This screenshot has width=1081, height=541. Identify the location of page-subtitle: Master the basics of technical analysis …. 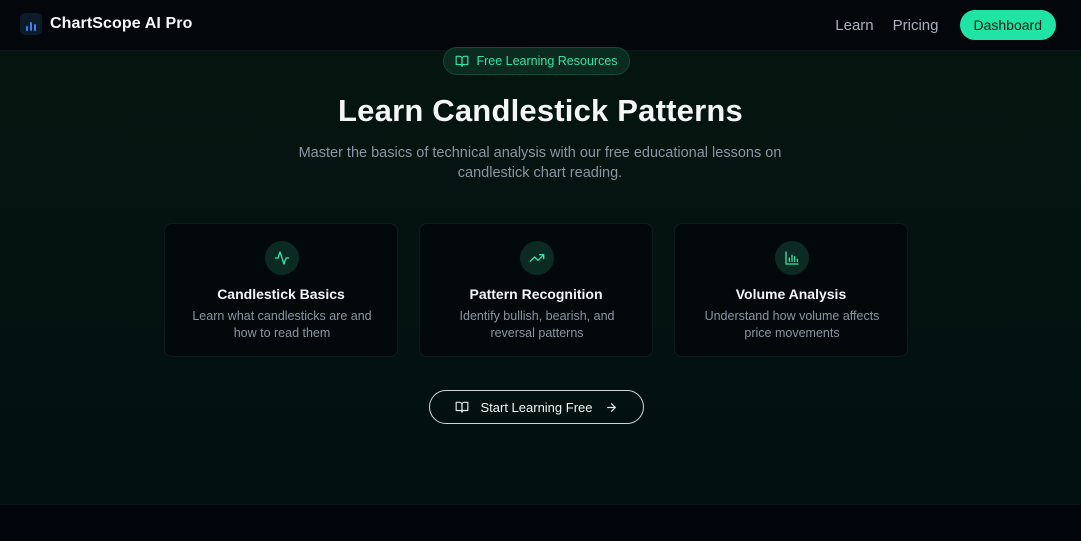
(540, 163).